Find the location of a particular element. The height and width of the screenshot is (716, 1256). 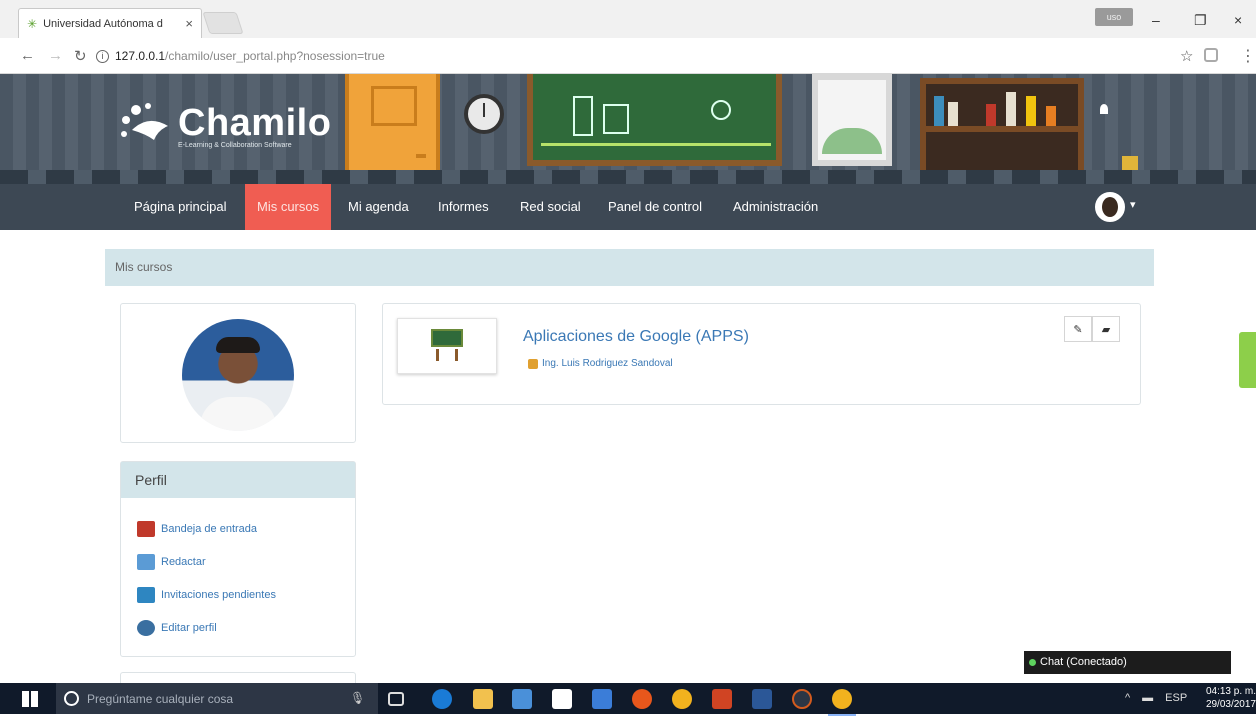

chat-label: Chat (Conectado) is located at coordinates (1083, 662).